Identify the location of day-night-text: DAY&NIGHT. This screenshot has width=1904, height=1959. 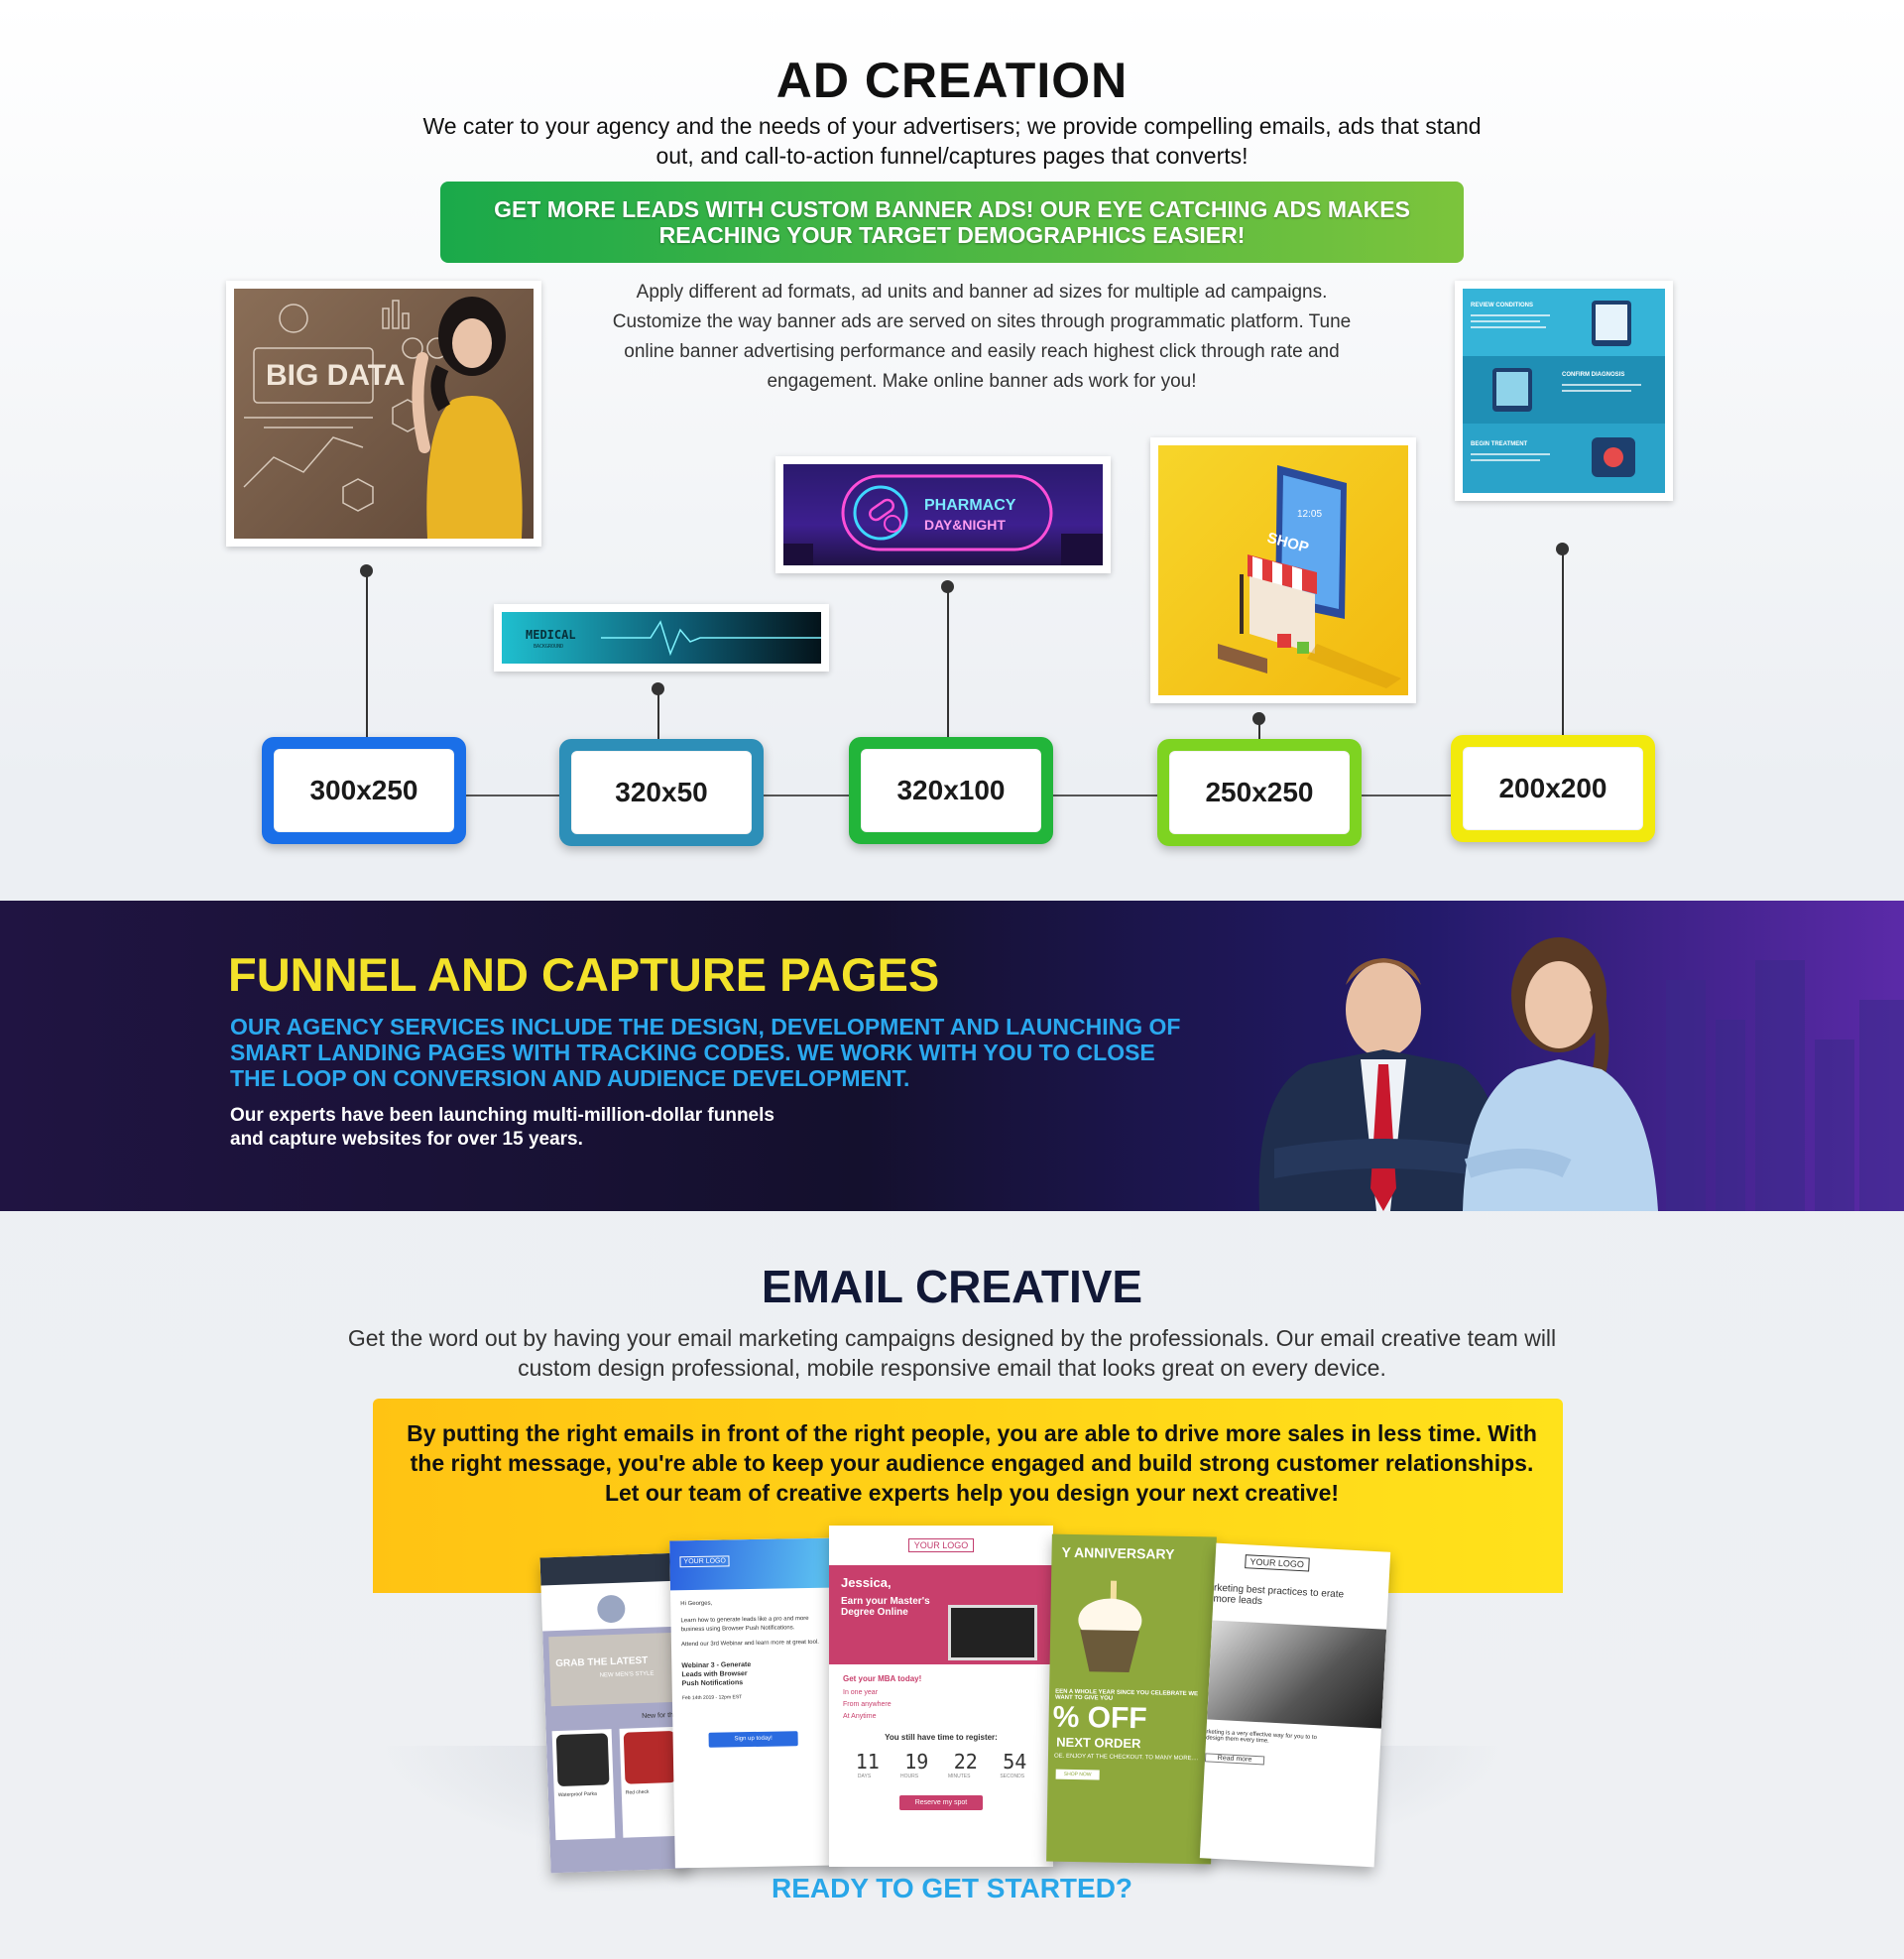
(965, 525).